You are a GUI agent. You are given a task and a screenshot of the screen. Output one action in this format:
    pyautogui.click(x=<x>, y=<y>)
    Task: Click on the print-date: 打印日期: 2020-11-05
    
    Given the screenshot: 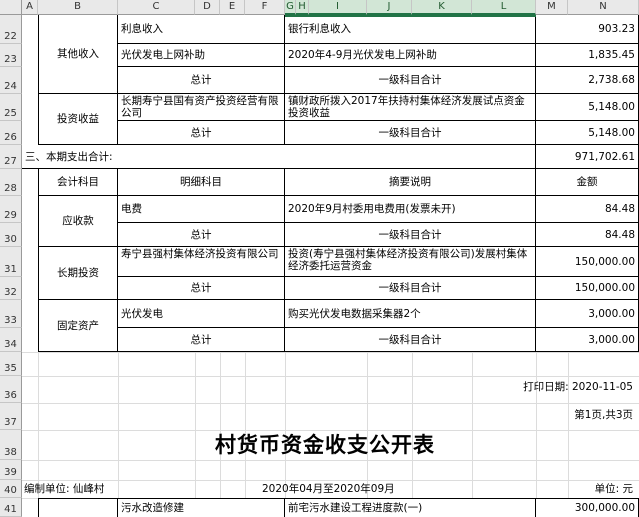 What is the action you would take?
    pyautogui.click(x=578, y=387)
    